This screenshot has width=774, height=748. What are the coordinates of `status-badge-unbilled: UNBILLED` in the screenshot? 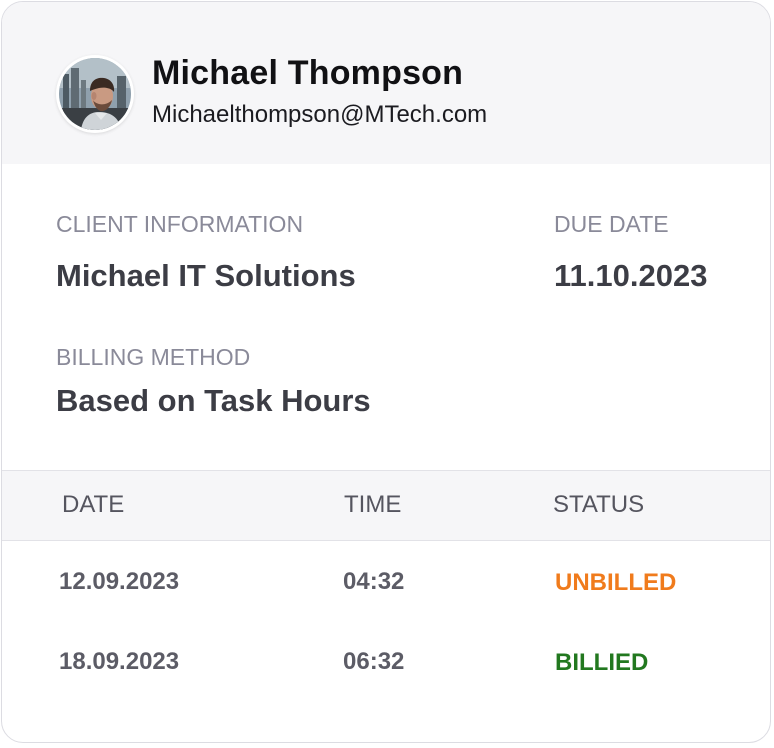 It's located at (616, 582).